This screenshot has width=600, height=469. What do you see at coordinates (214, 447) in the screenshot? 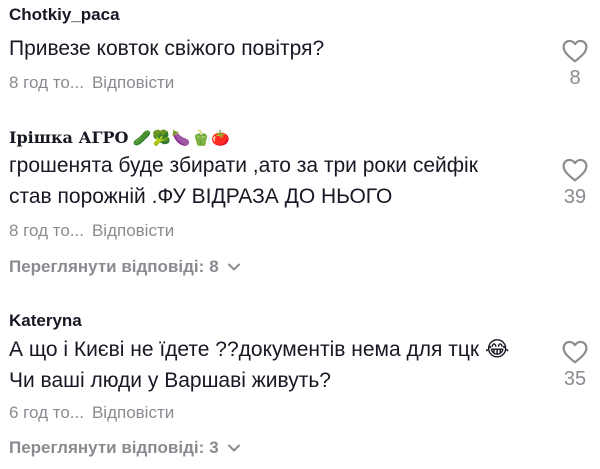
I see `view-replies-count: 3` at bounding box center [214, 447].